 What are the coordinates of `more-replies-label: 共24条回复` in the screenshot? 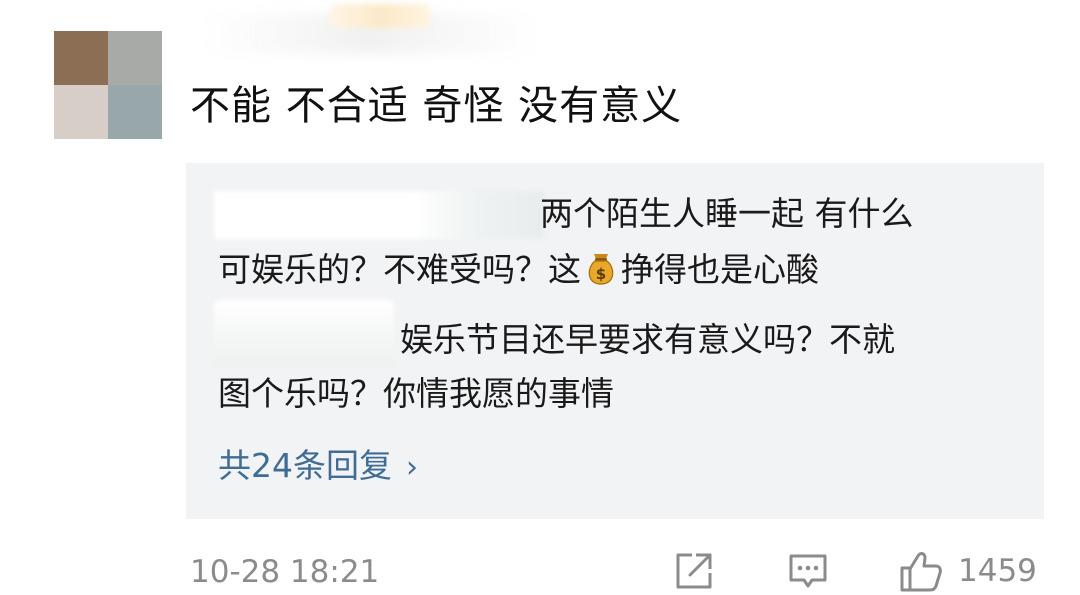 It's located at (305, 465).